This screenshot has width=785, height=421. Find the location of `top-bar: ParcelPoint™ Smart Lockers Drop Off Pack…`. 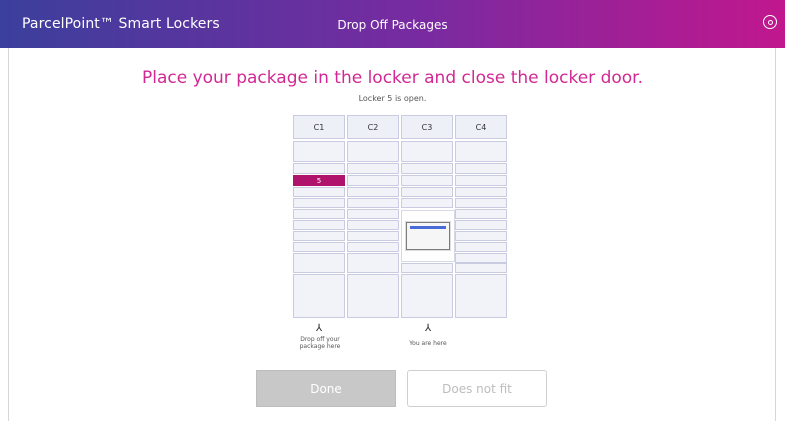

top-bar: ParcelPoint™ Smart Lockers Drop Off Pack… is located at coordinates (392, 24).